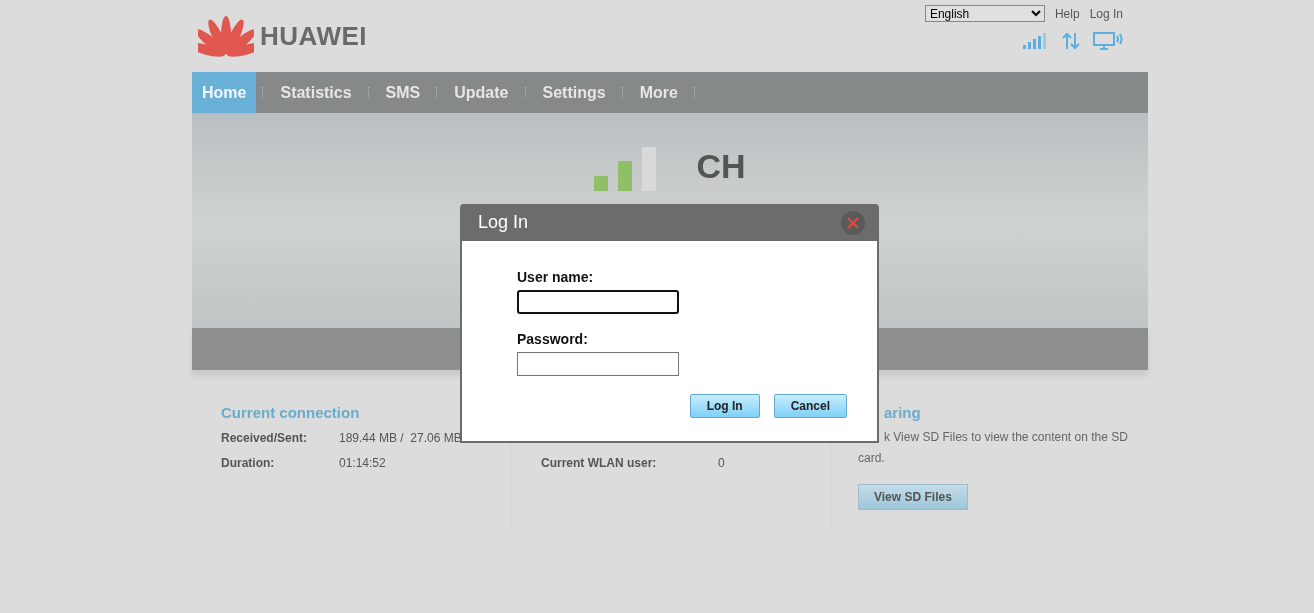  I want to click on nav-tab: SMS, so click(403, 92).